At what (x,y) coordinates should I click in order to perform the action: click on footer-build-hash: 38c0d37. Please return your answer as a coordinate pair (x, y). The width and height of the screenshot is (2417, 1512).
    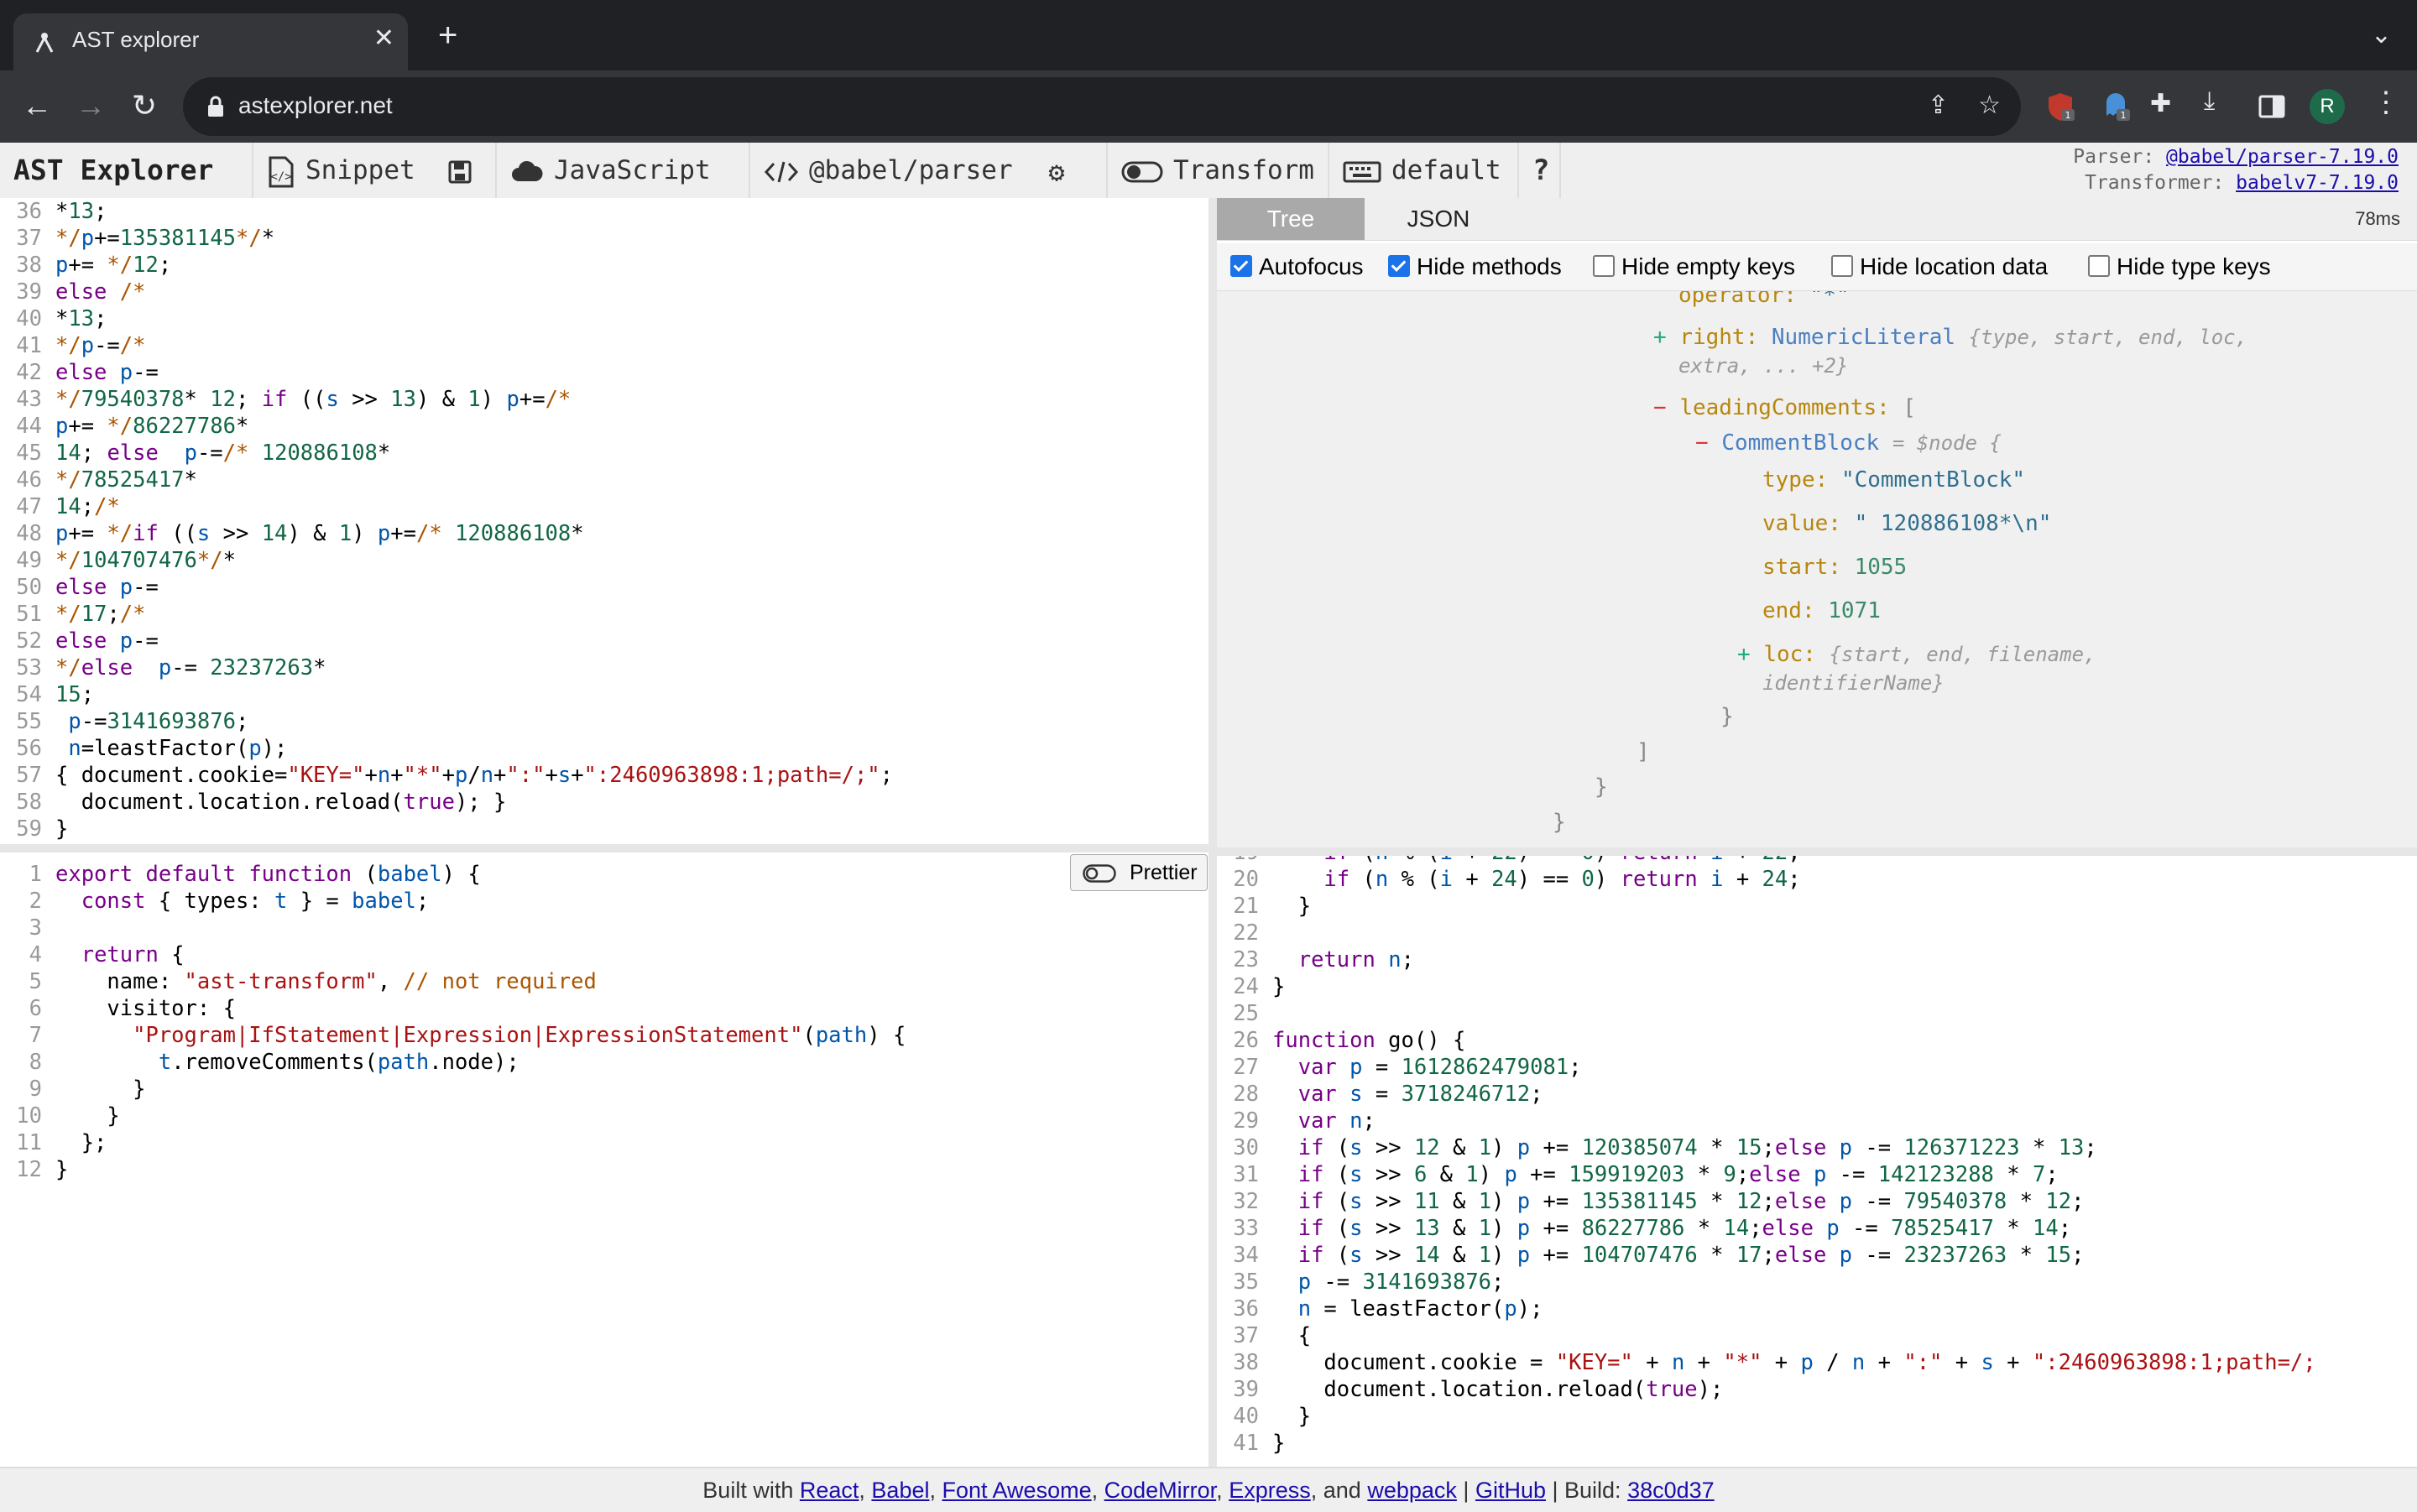
    Looking at the image, I should click on (1671, 1490).